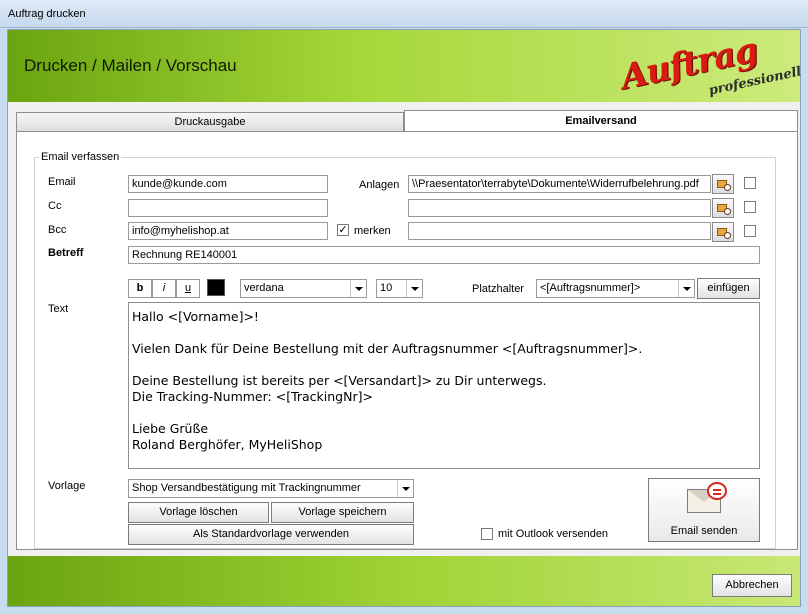 The height and width of the screenshot is (614, 808). What do you see at coordinates (164, 288) in the screenshot?
I see `italic-button: i` at bounding box center [164, 288].